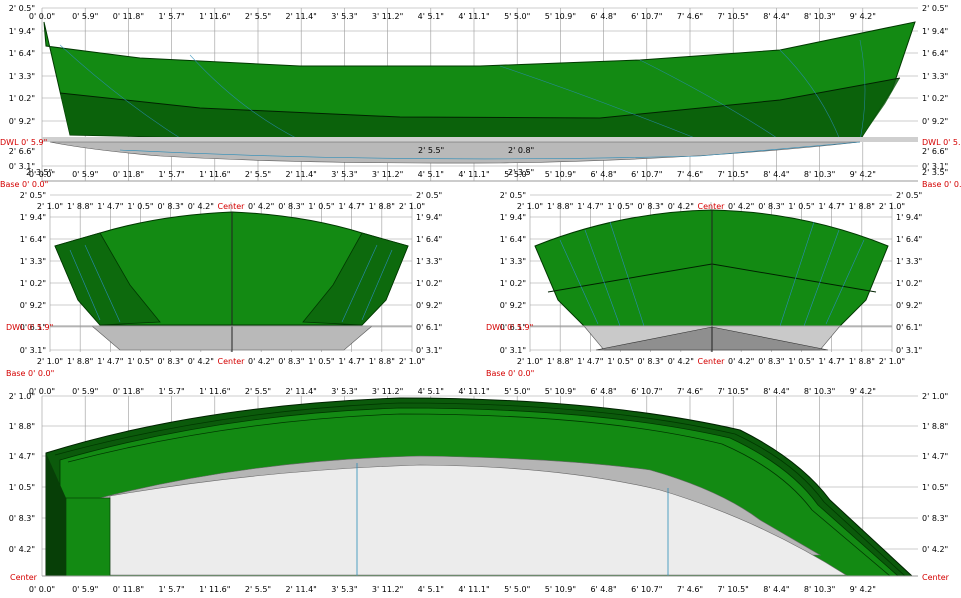 Image resolution: width=961 pixels, height=598 pixels. I want to click on profile-dwl-label-right: DWL 0' 5.9", so click(941, 142).